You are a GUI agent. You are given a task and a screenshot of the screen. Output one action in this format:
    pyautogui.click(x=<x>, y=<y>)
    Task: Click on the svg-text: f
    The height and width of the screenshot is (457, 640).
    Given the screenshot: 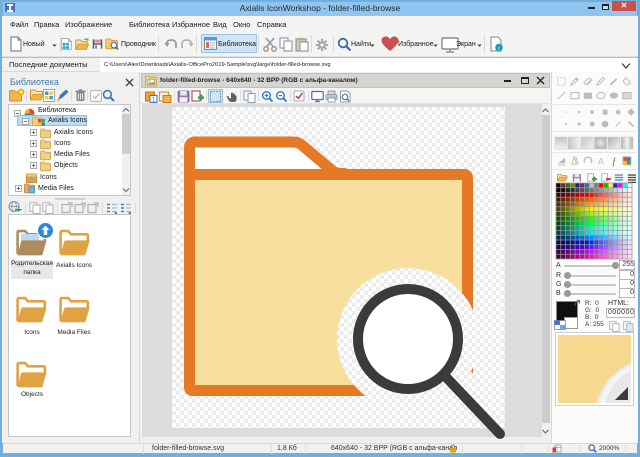 What is the action you would take?
    pyautogui.click(x=615, y=162)
    